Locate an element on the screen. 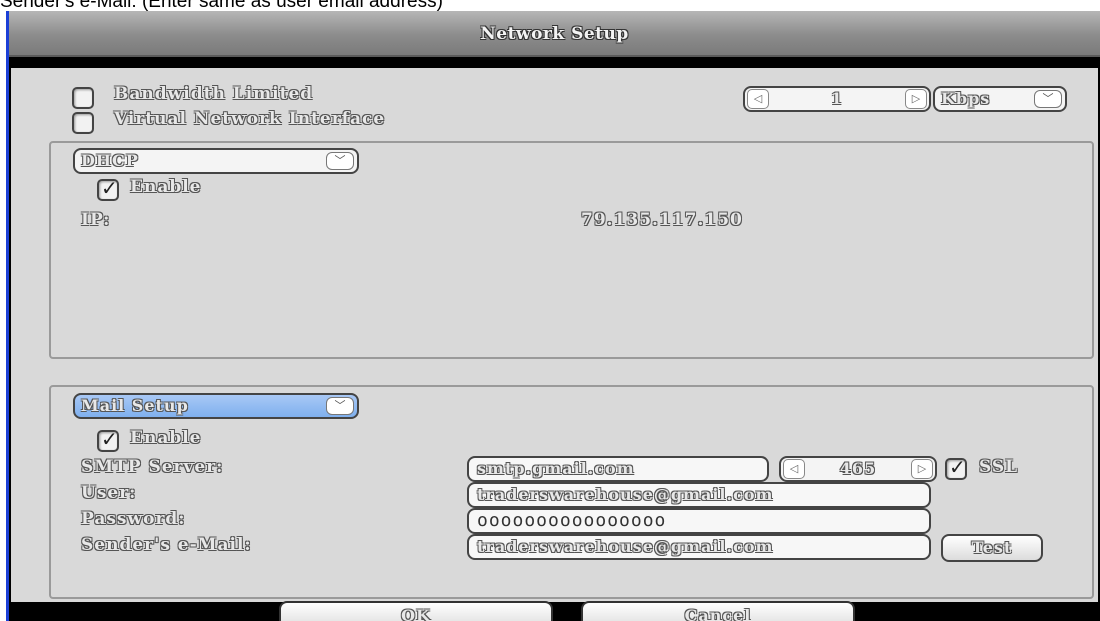  virtual-network-checkbox is located at coordinates (83, 123).